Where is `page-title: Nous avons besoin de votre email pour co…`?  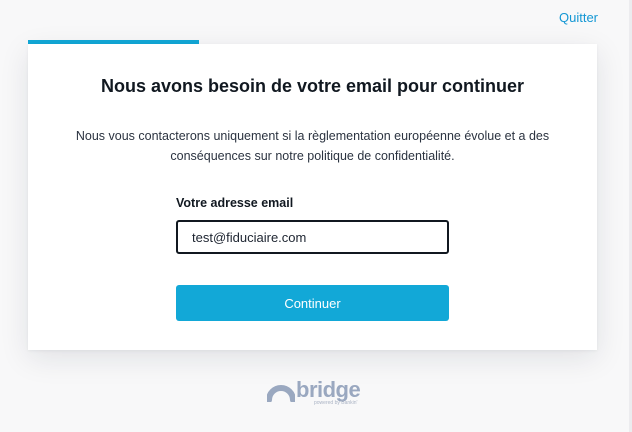
page-title: Nous avons besoin de votre email pour co… is located at coordinates (312, 86).